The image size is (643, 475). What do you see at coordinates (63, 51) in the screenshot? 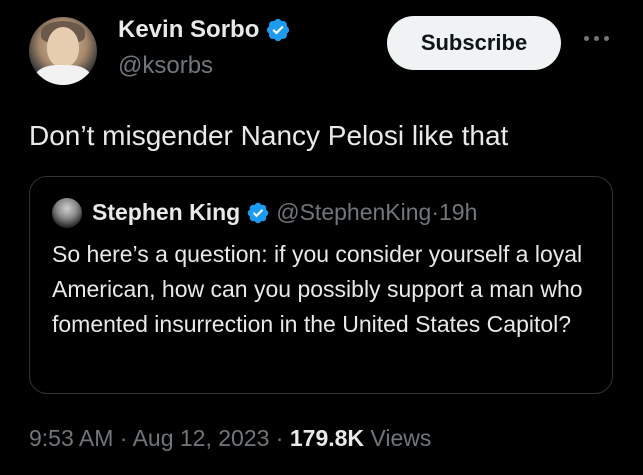
I see `author-avatar` at bounding box center [63, 51].